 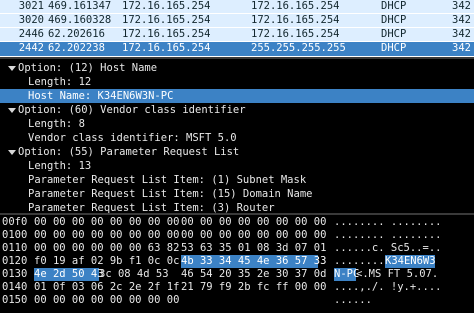 I want to click on bytes-offset: 00f0, so click(x=15, y=222).